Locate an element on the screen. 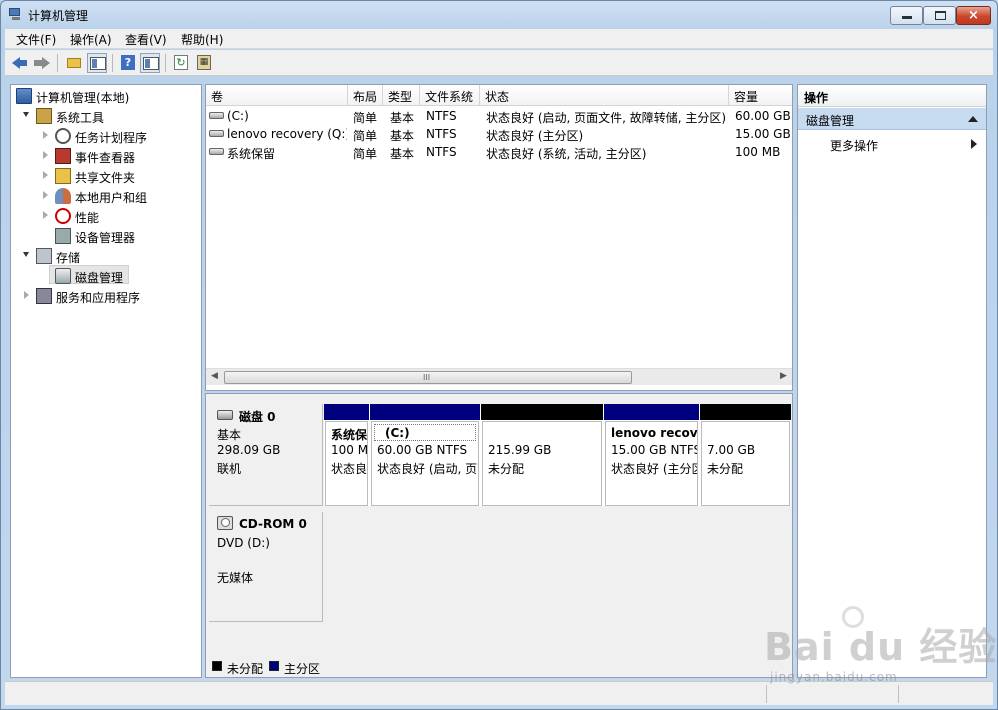  scrollbar-thumb: III is located at coordinates (428, 377).